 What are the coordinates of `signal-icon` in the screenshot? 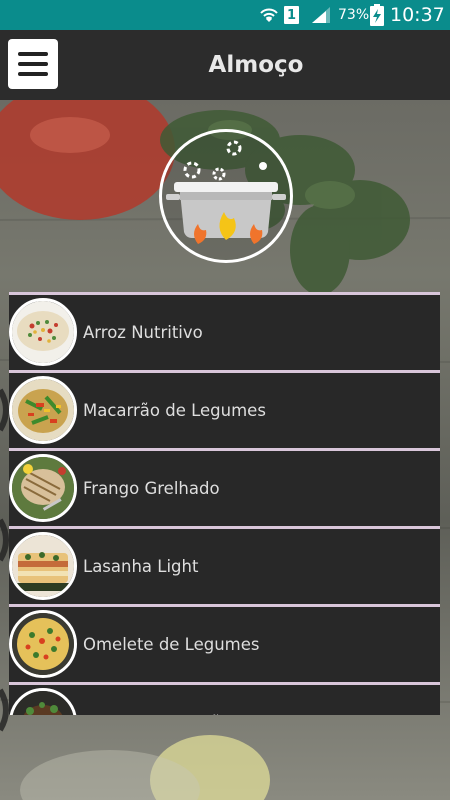 It's located at (321, 15).